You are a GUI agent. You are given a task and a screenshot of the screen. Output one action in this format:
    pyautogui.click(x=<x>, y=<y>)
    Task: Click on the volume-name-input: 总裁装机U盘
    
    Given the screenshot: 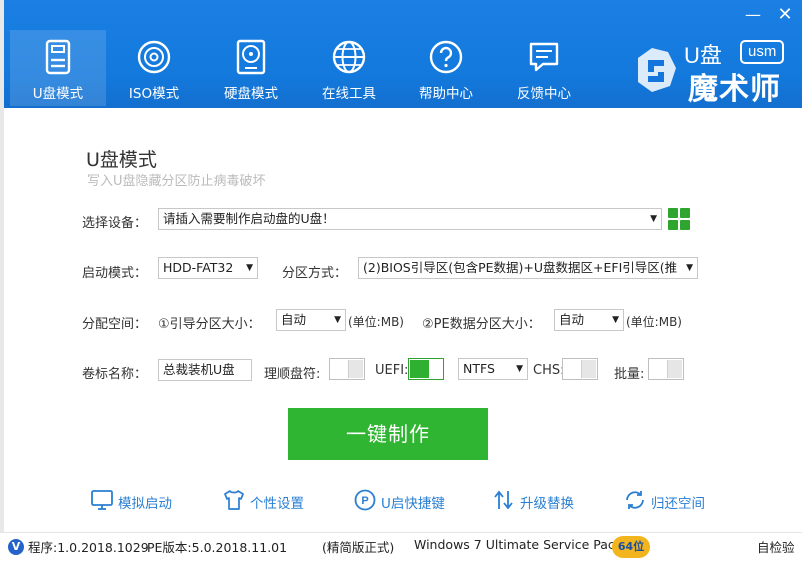 What is the action you would take?
    pyautogui.click(x=205, y=370)
    